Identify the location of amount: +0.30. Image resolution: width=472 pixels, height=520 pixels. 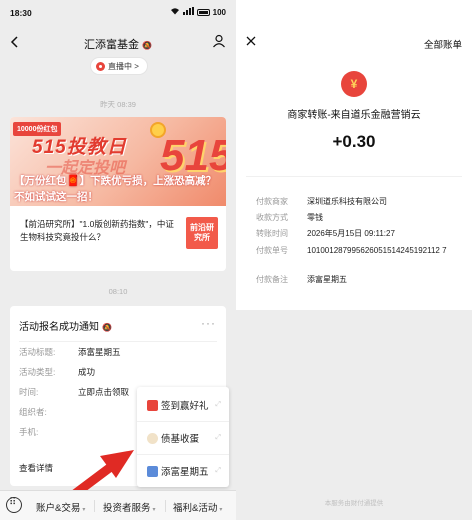
(354, 141).